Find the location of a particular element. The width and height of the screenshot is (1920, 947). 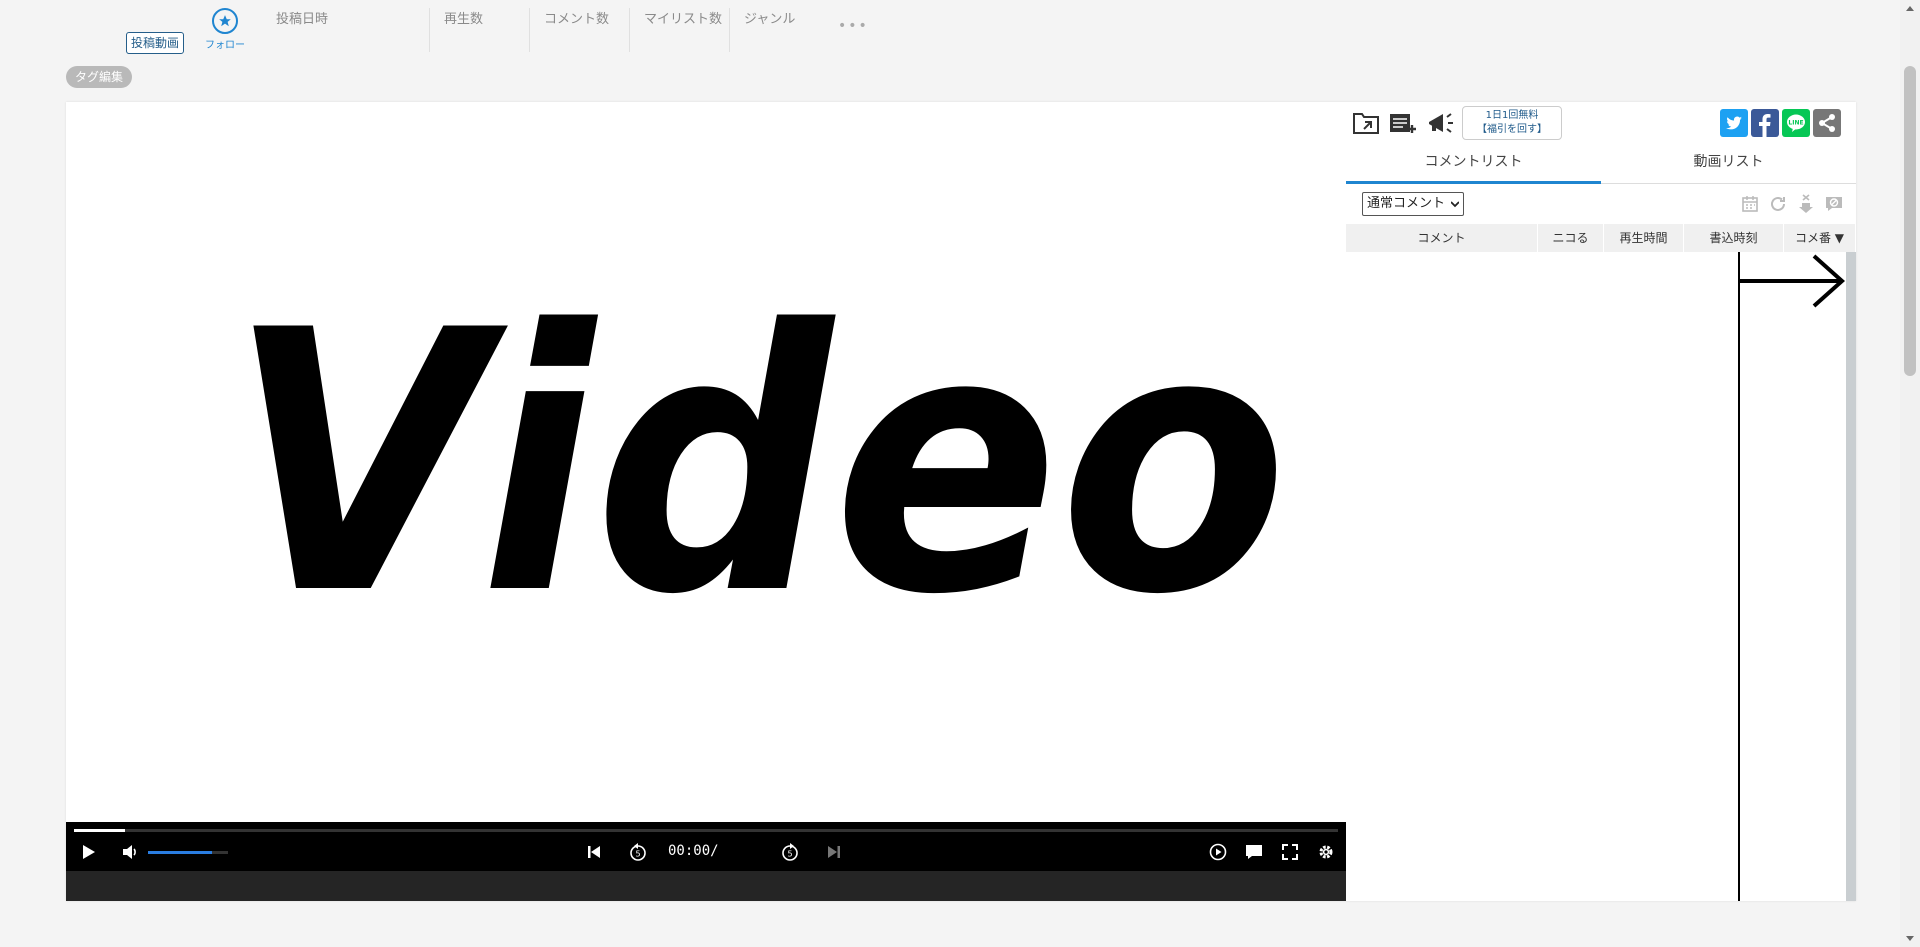

tag-edit-button: タグ編集 is located at coordinates (99, 77).